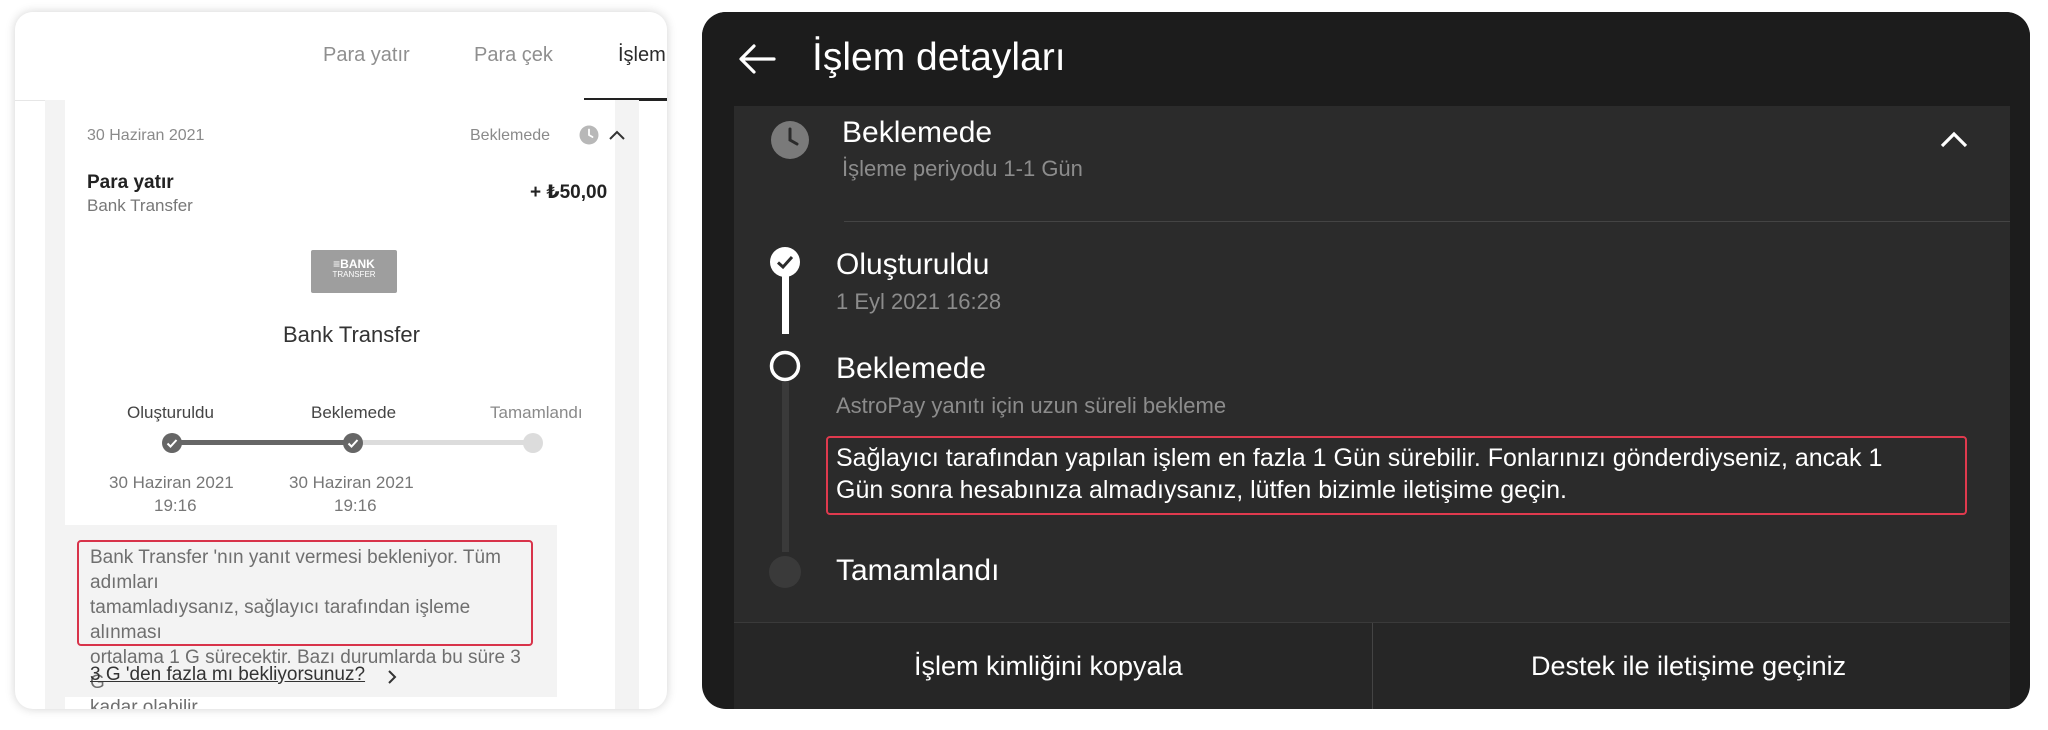 The width and height of the screenshot is (2048, 730). Describe the element at coordinates (919, 301) in the screenshot. I see `timeline-date-created: 1 Eyl 2021 16:28` at that location.